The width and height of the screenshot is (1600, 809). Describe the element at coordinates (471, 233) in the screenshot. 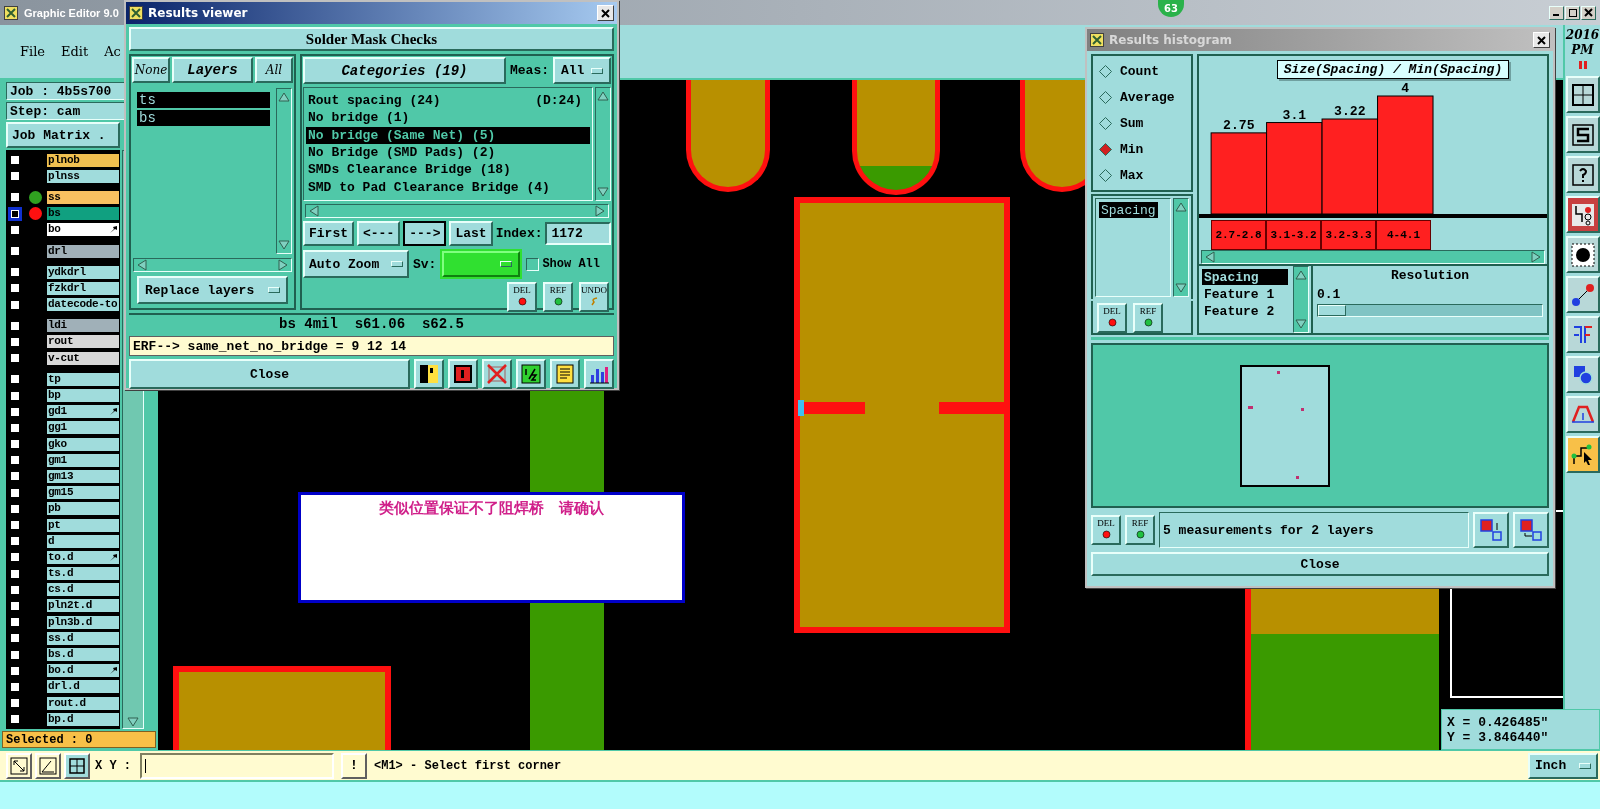

I see `nav-button: Last` at that location.